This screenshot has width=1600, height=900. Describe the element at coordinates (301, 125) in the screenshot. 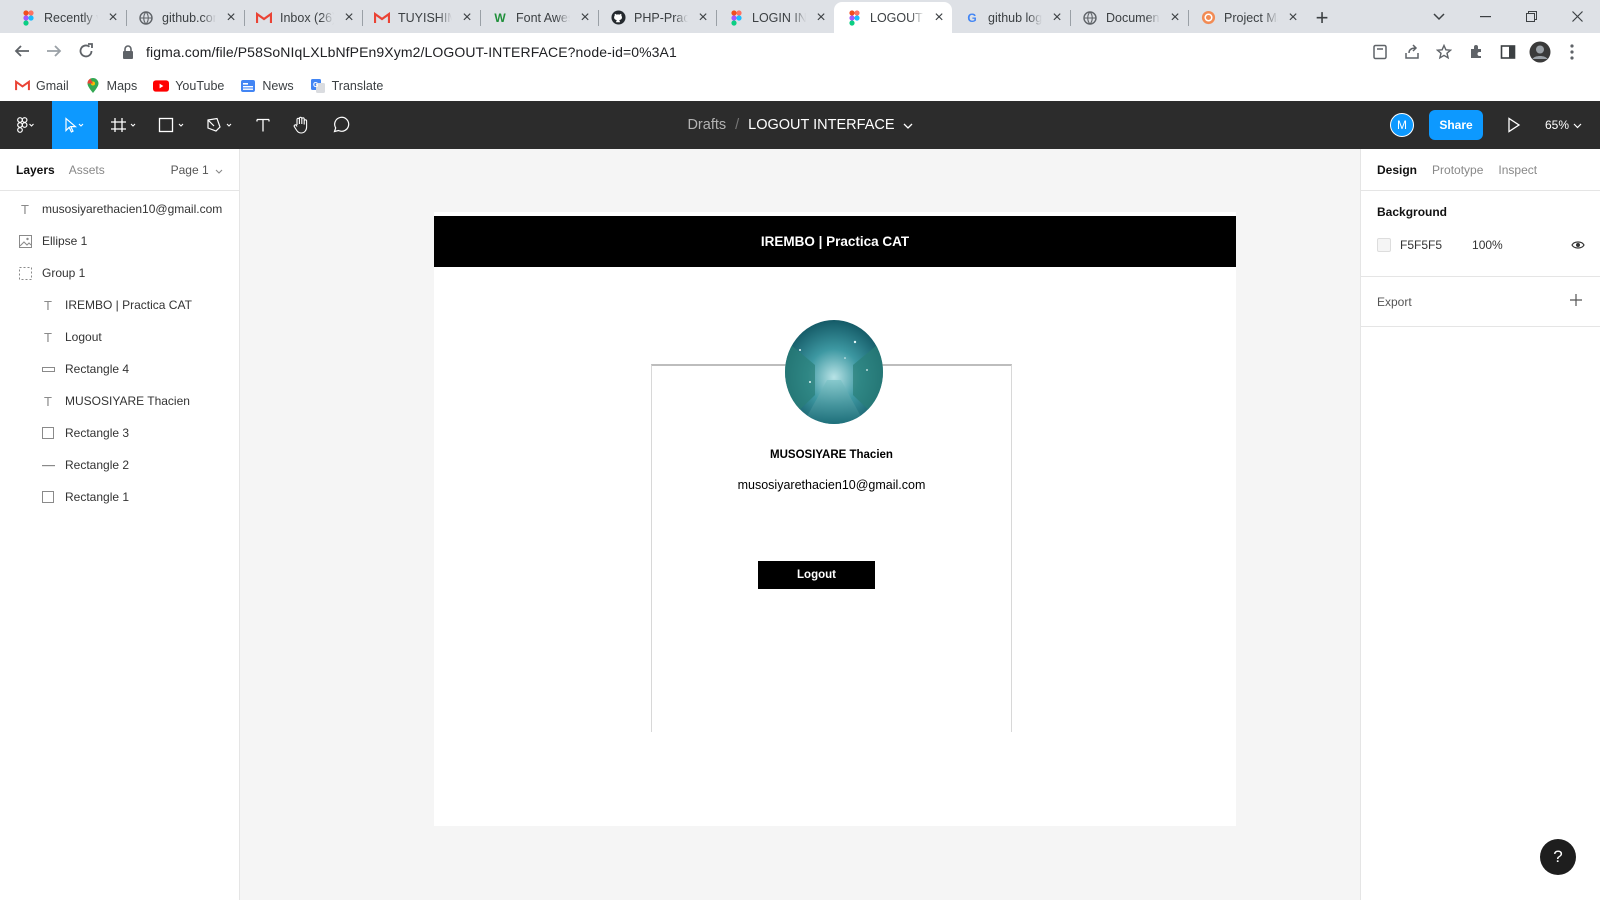

I see `hand-tool-icon` at that location.